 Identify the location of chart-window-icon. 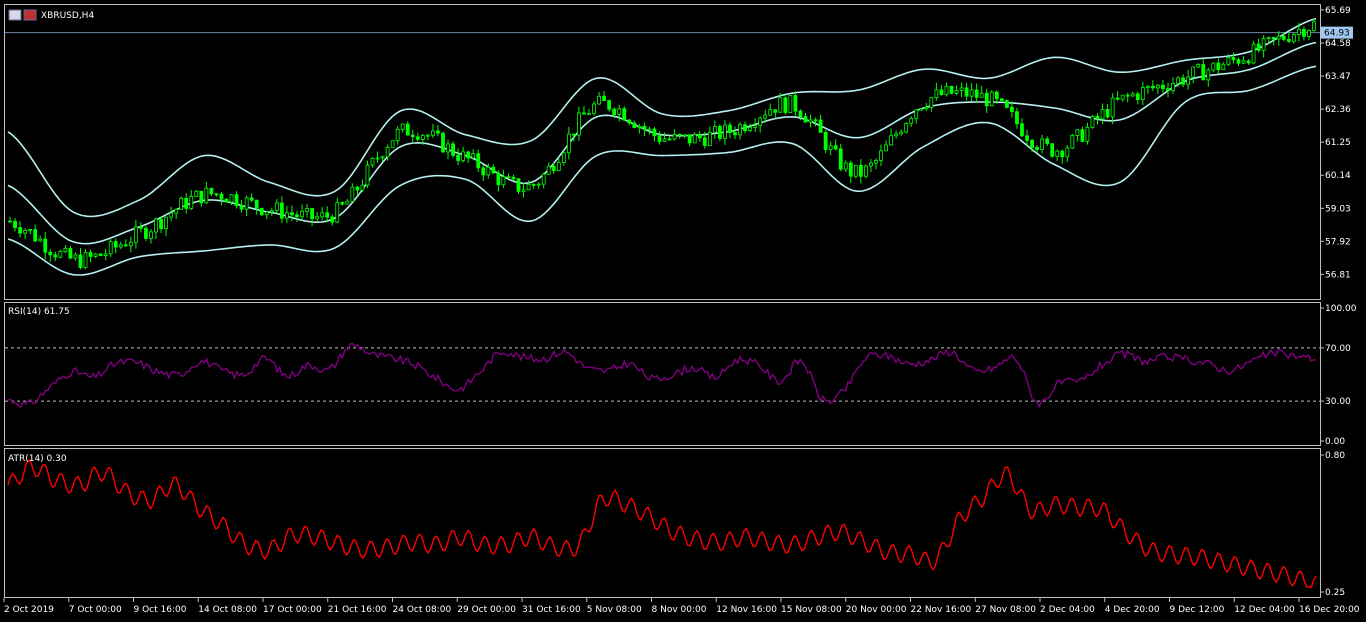
(15, 15).